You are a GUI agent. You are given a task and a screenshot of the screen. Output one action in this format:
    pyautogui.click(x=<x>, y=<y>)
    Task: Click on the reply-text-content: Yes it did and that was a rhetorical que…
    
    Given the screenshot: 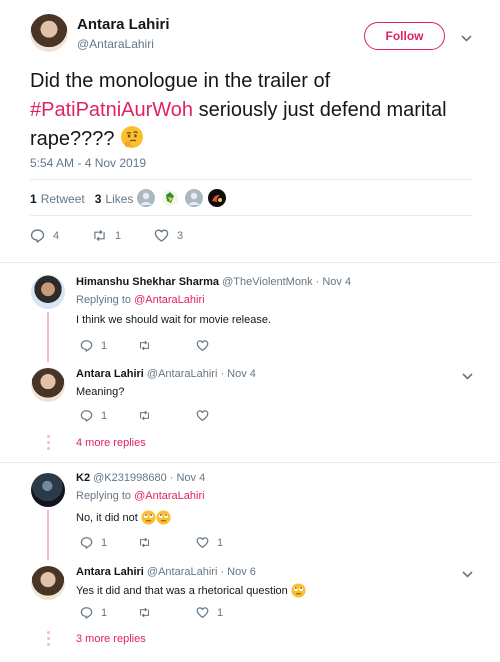 What is the action you would take?
    pyautogui.click(x=182, y=591)
    